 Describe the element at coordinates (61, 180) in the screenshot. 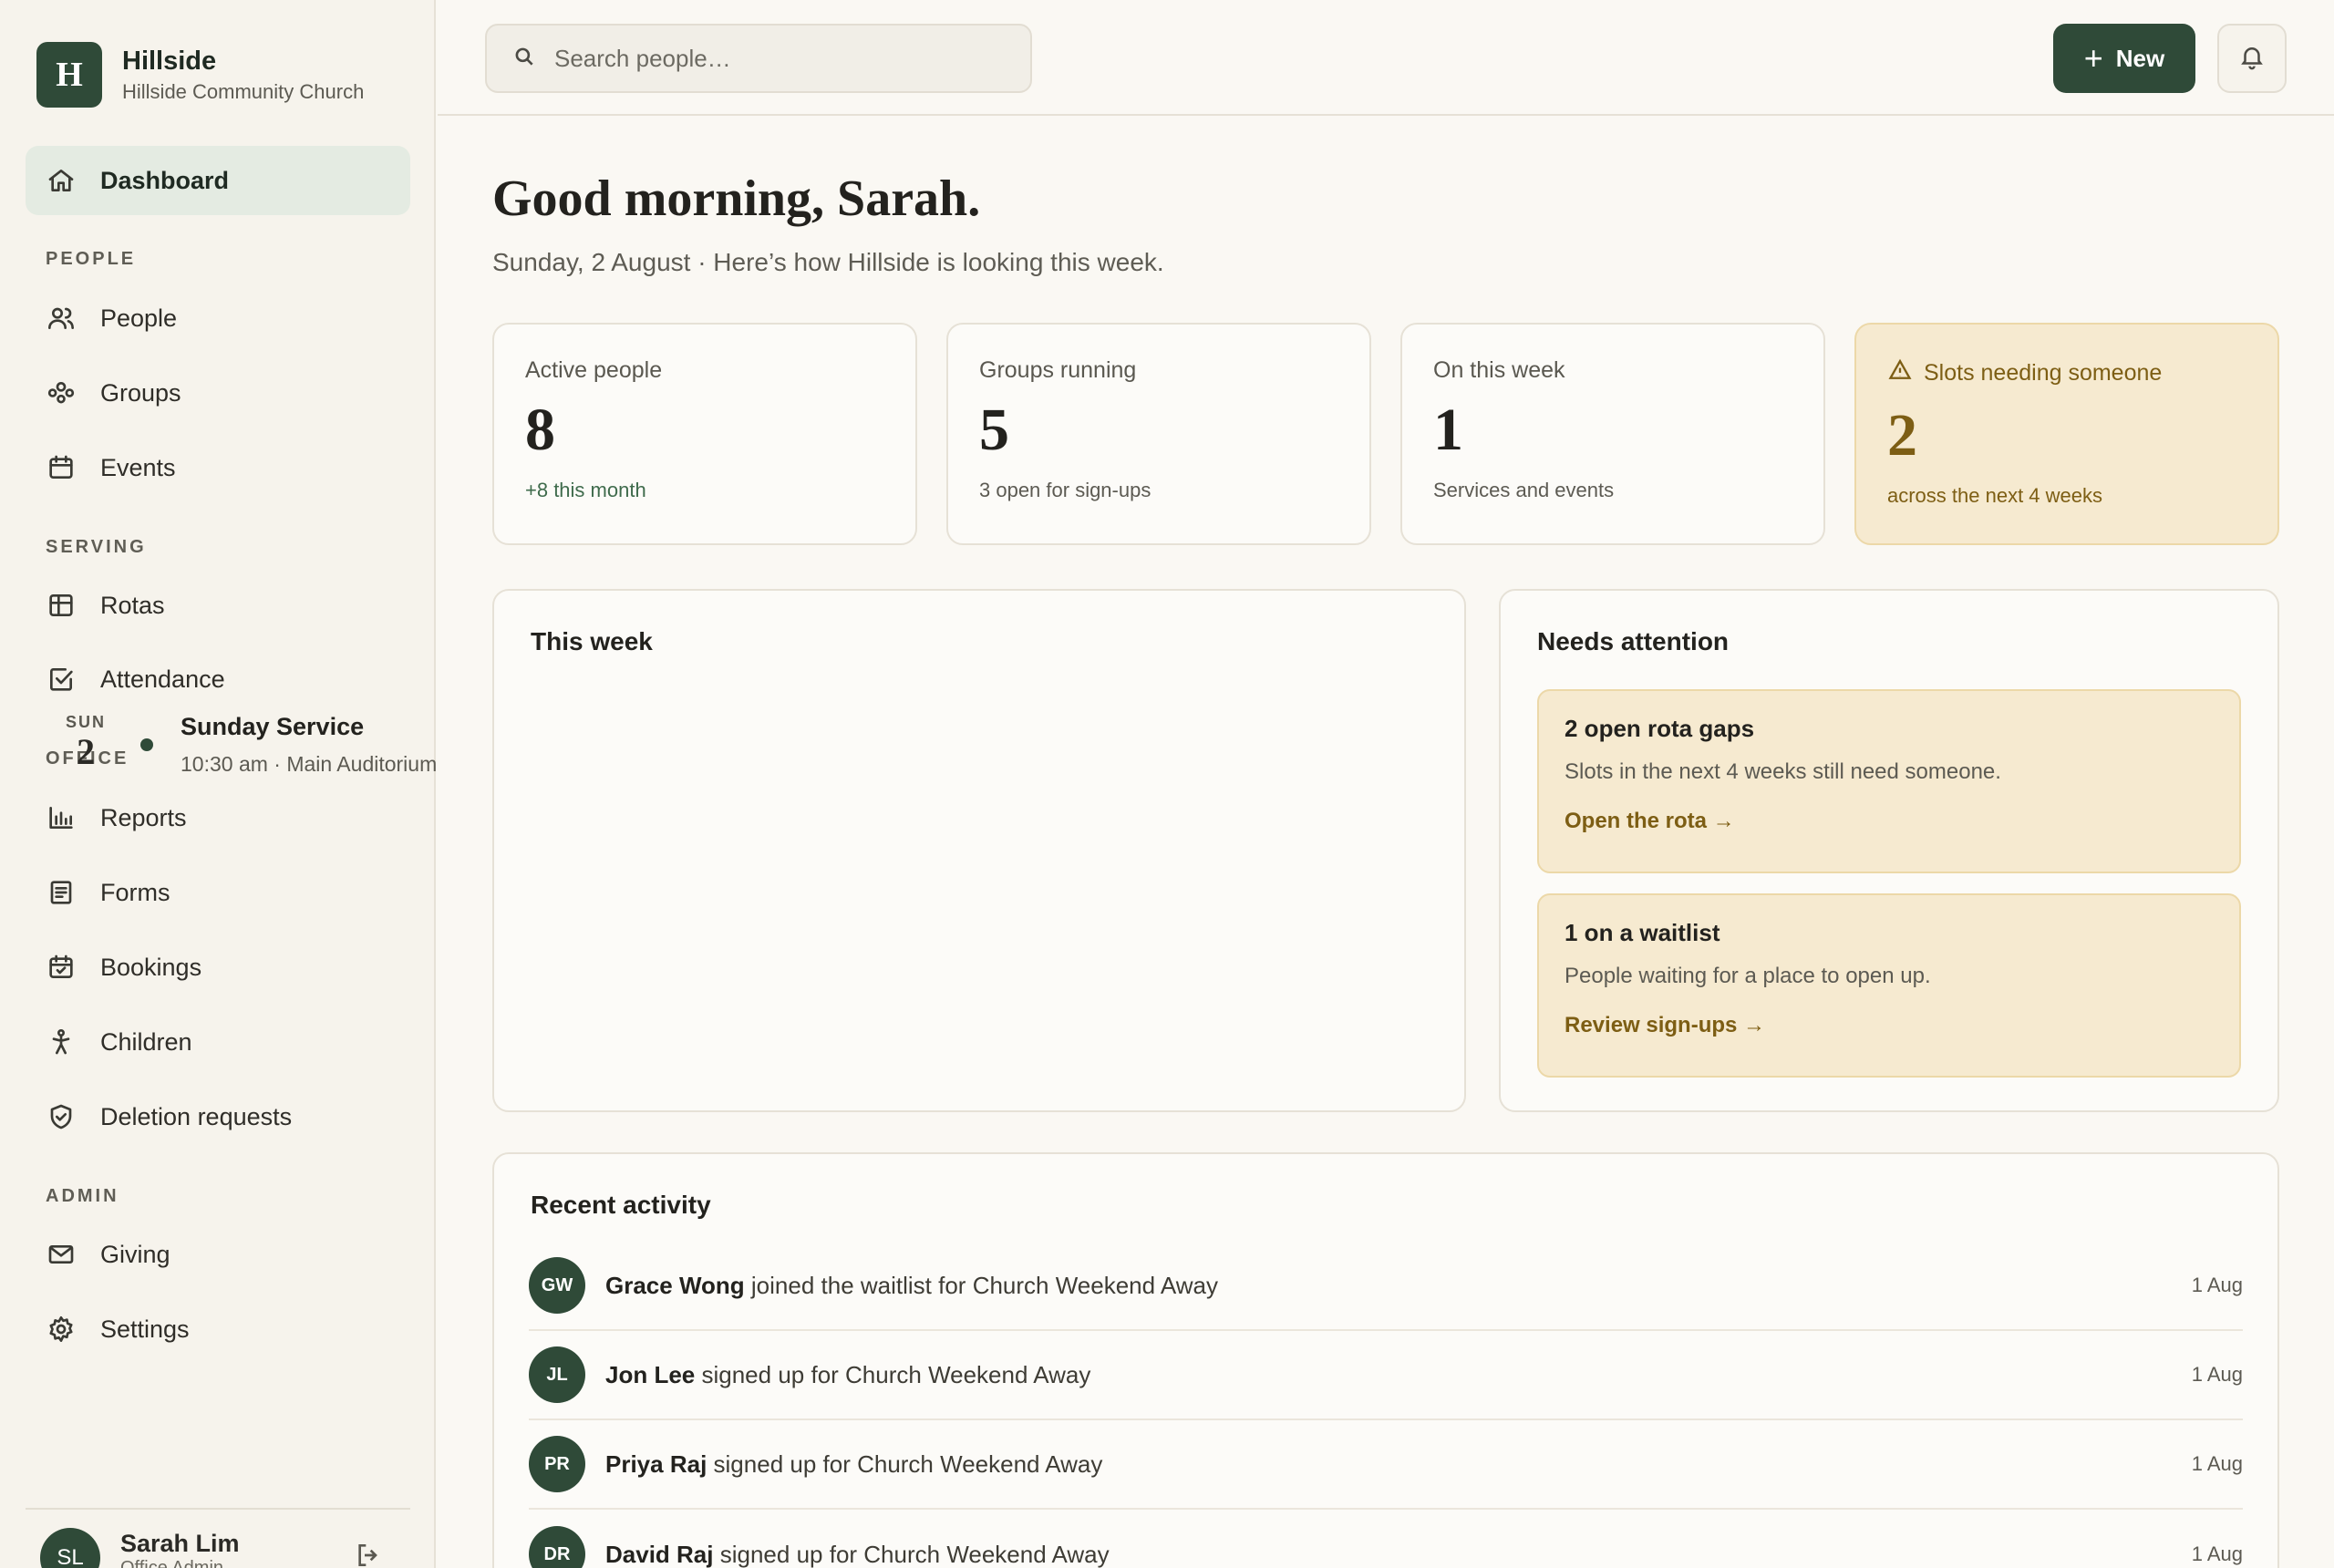

I see `home-icon` at that location.